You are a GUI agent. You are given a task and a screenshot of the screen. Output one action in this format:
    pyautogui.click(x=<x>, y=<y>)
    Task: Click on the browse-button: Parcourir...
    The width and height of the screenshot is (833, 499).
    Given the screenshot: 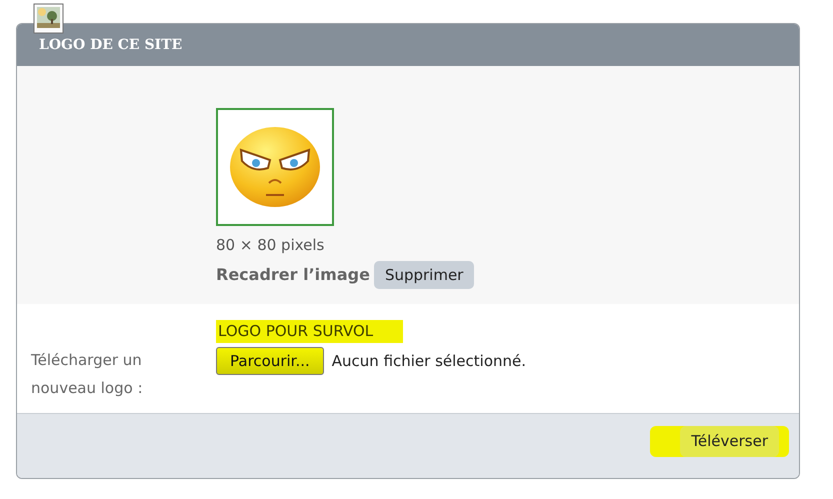 What is the action you would take?
    pyautogui.click(x=270, y=360)
    